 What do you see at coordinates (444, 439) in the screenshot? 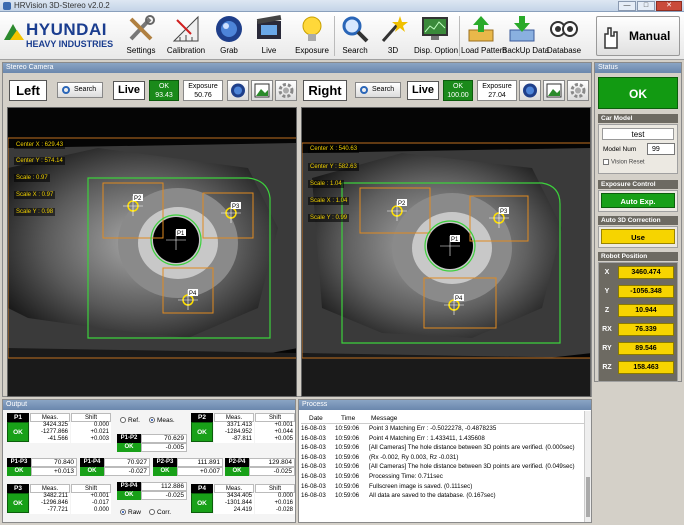
I see `log-row: 16-08-03 10:59:06 Point 4 Matching Err` at bounding box center [444, 439].